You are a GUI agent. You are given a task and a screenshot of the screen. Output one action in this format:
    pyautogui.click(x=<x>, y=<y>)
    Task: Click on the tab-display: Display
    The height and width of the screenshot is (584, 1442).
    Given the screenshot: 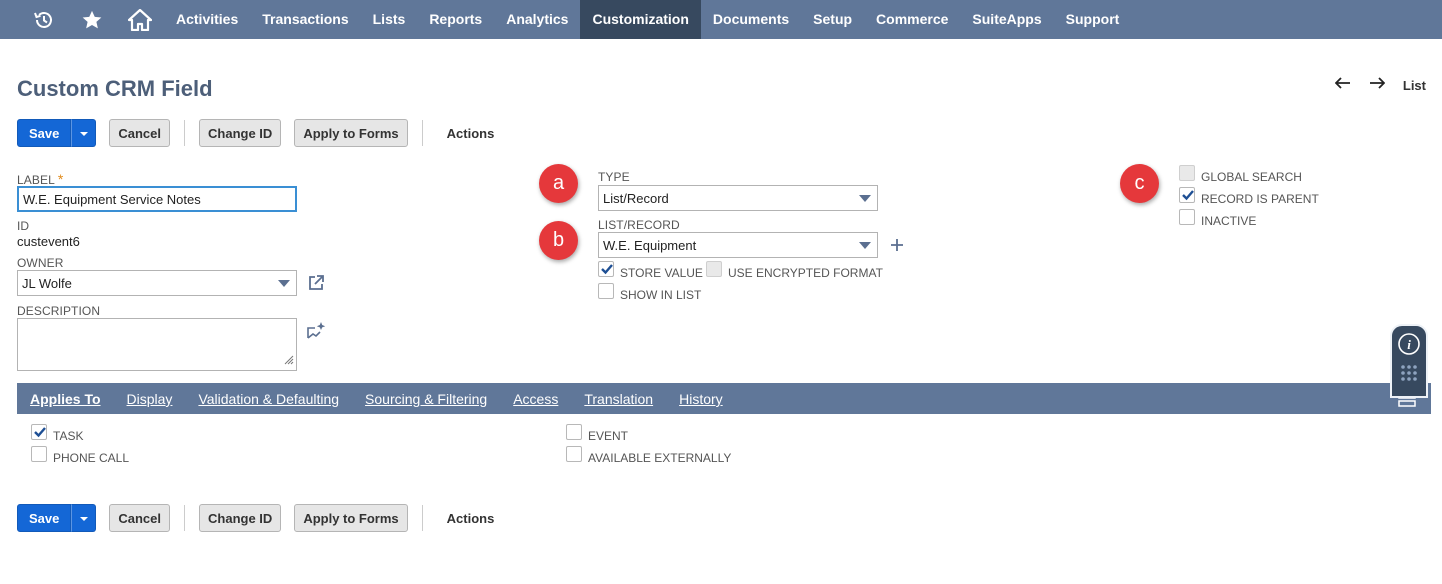 What is the action you would take?
    pyautogui.click(x=150, y=398)
    